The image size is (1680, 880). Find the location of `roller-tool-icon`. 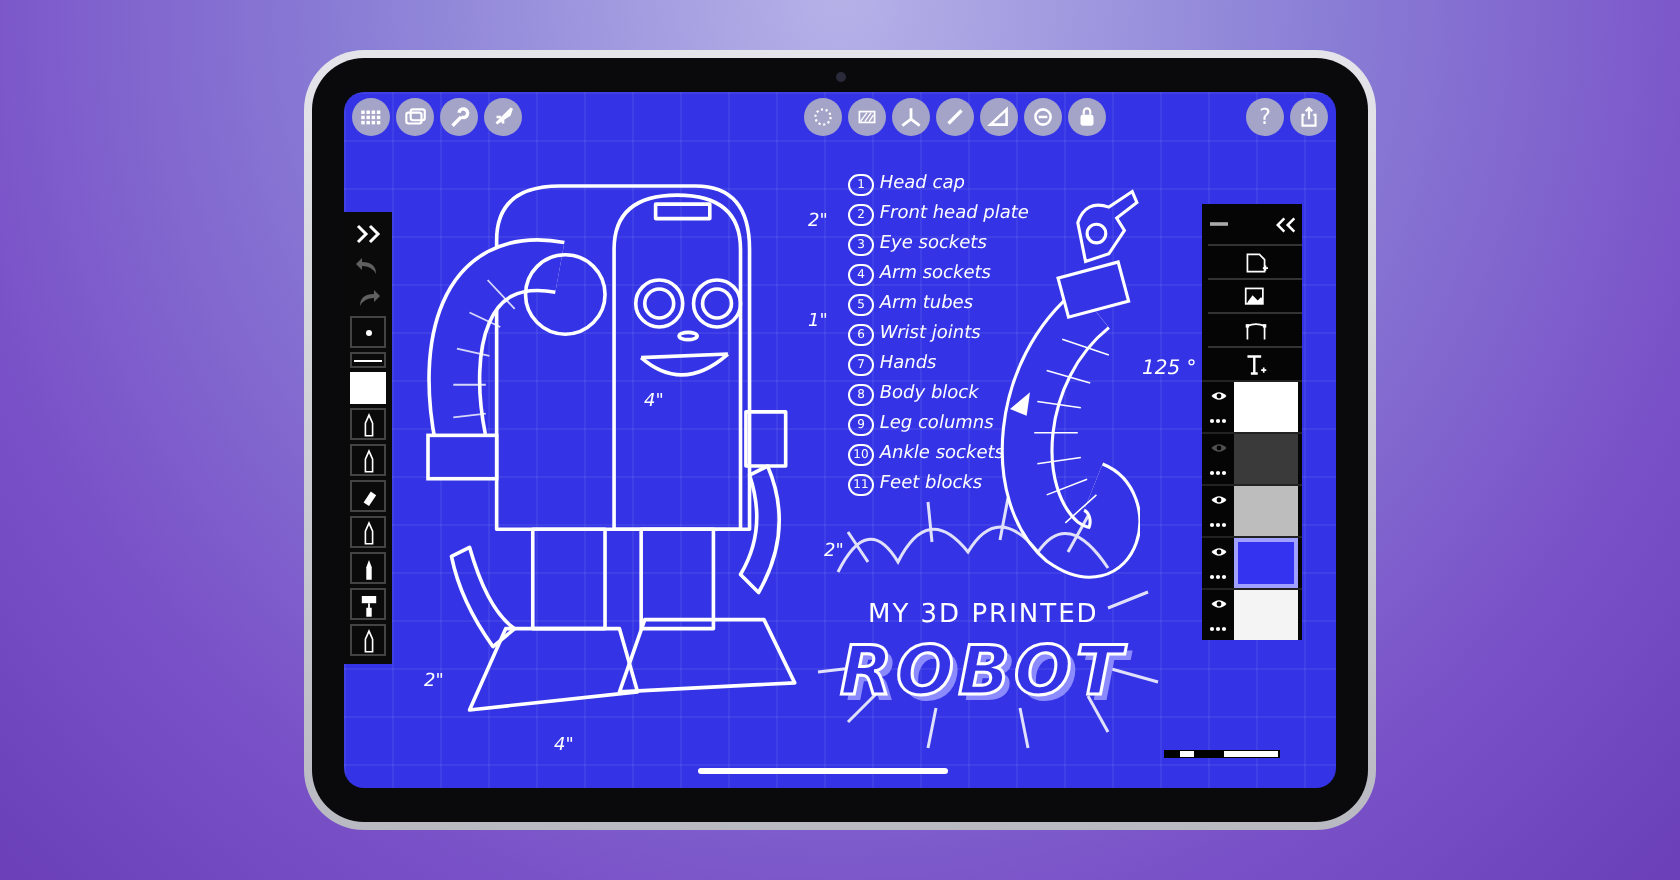

roller-tool-icon is located at coordinates (368, 604).